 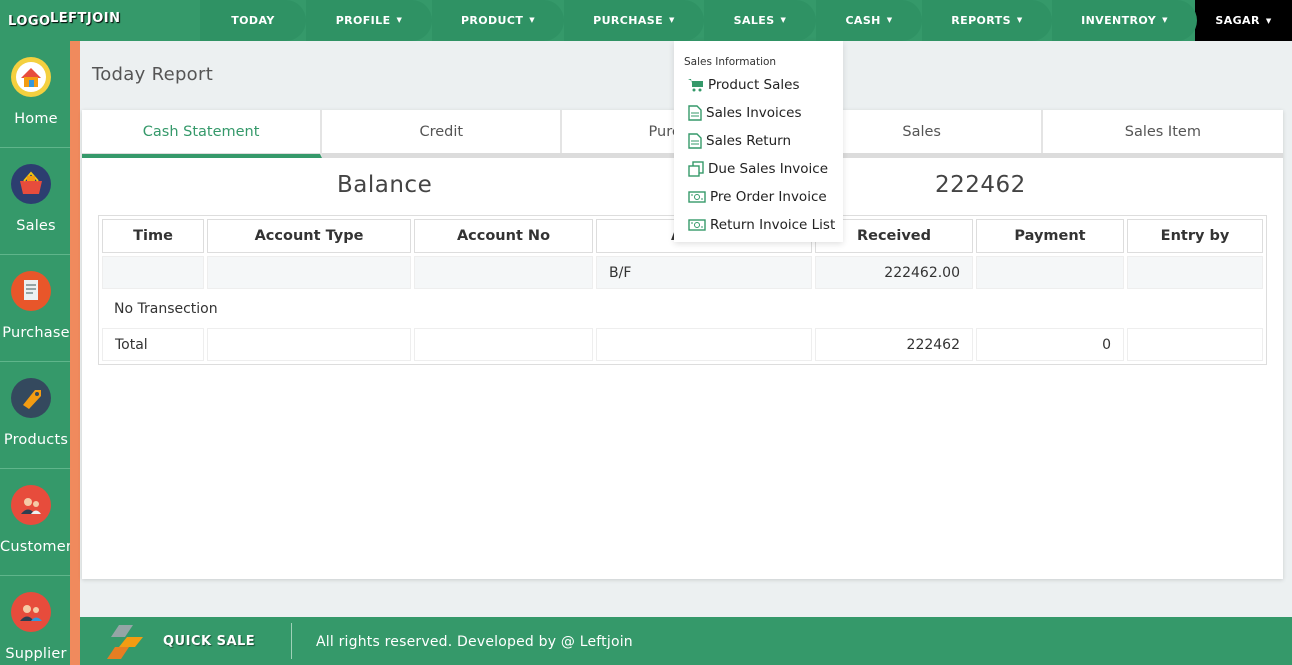 I want to click on tab-label: Sales Item, so click(x=1162, y=131).